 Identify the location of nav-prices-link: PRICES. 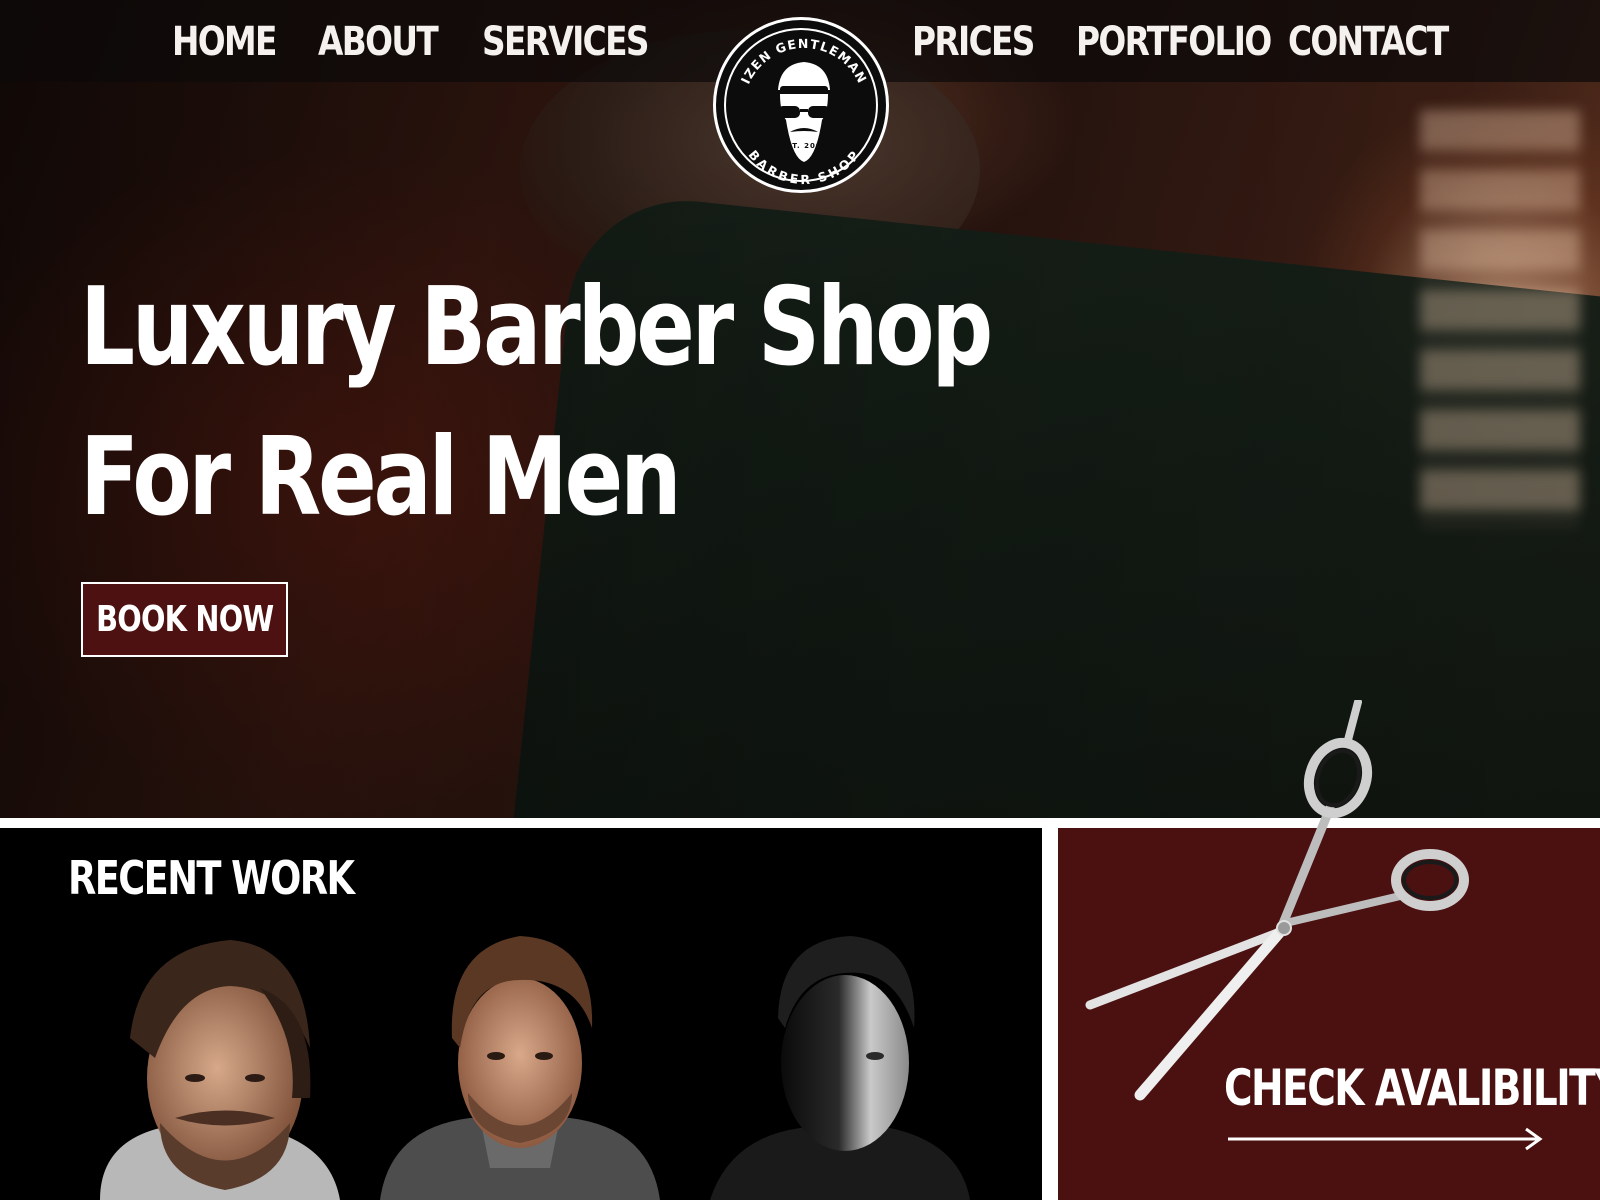
(973, 42).